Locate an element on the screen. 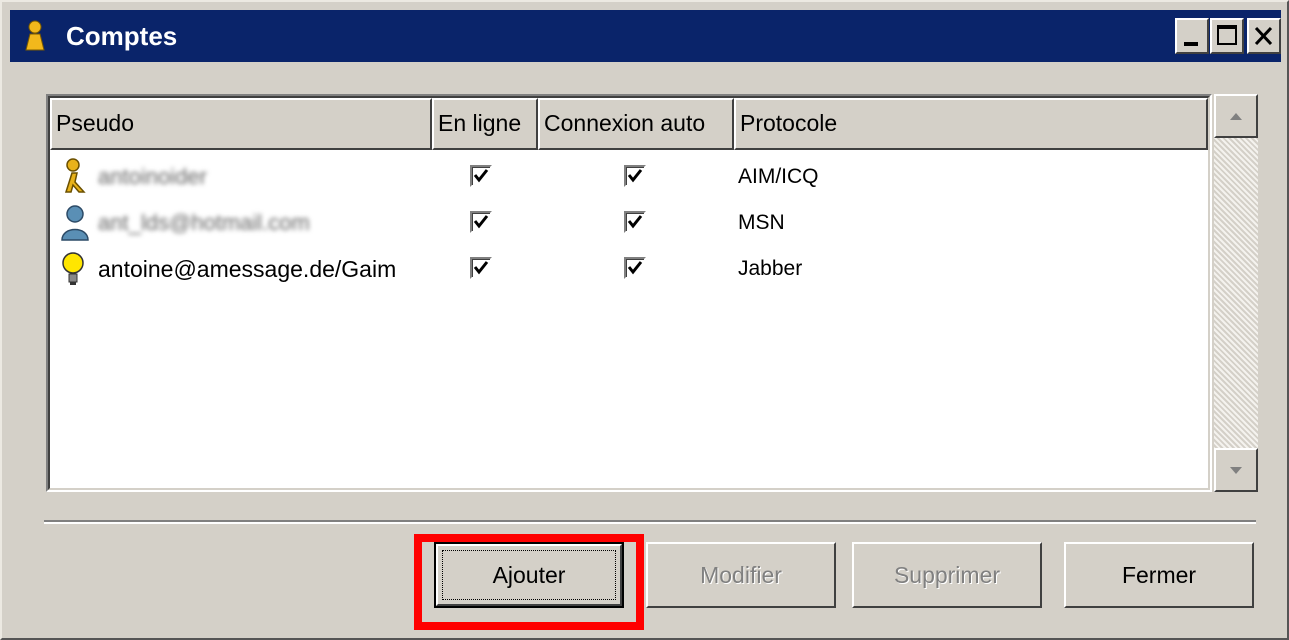 This screenshot has width=1289, height=640. window-title: Comptes is located at coordinates (122, 36).